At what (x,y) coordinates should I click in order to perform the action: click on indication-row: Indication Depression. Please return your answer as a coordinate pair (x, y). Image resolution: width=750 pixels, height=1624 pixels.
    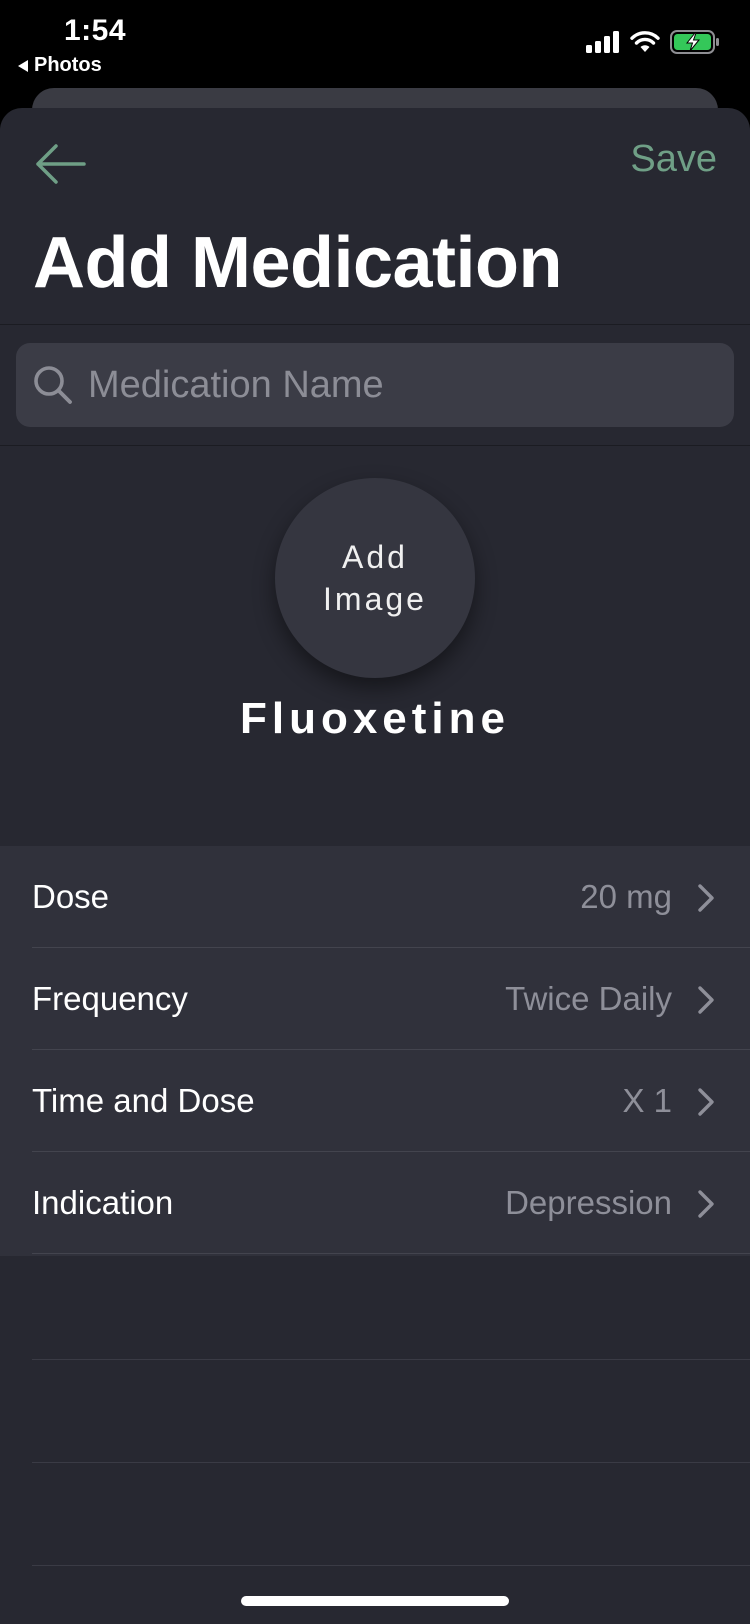
    Looking at the image, I should click on (375, 1203).